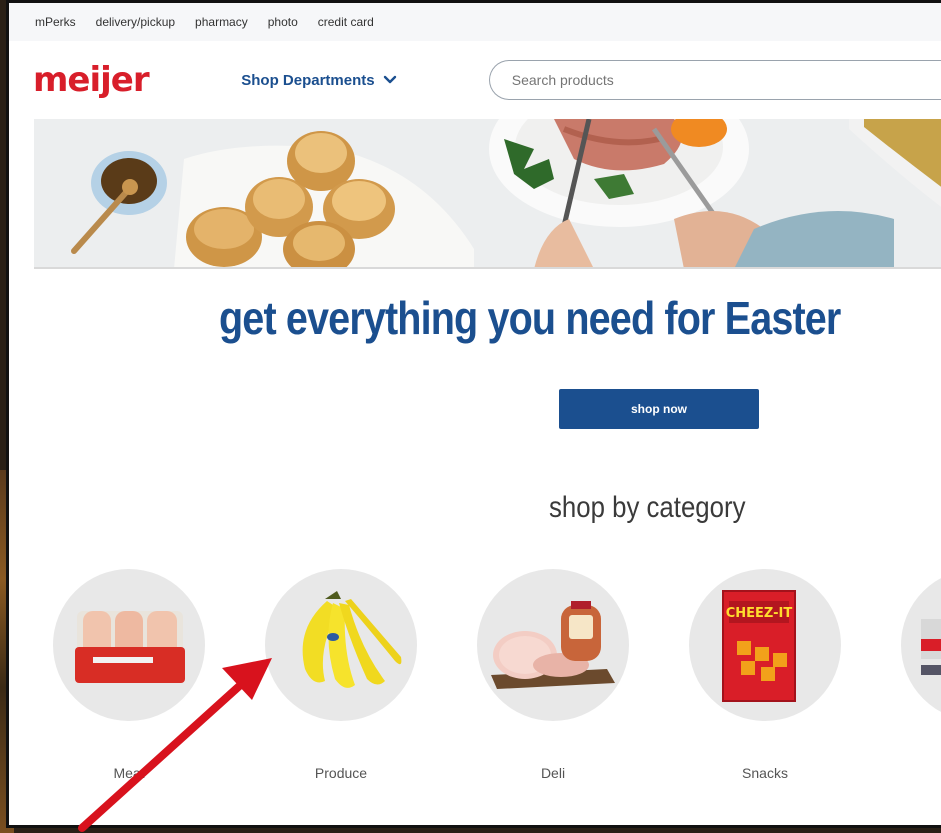 This screenshot has width=941, height=833. Describe the element at coordinates (55, 22) in the screenshot. I see `utility-link-mperks: mPerks` at that location.